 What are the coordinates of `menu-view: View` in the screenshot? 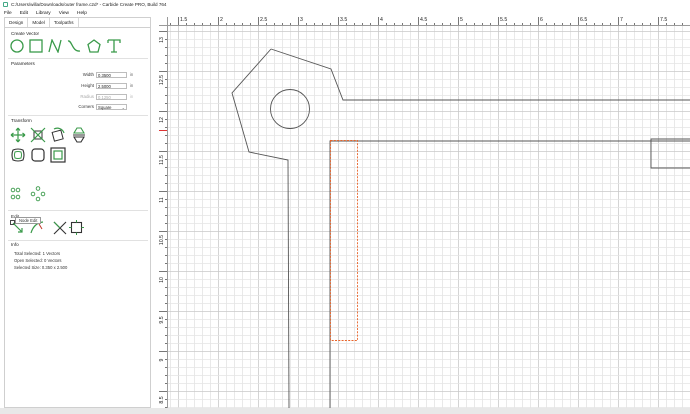 It's located at (64, 13).